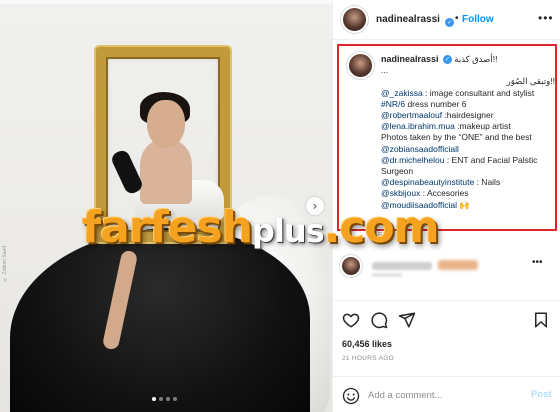  I want to click on blurred-meta, so click(387, 275).